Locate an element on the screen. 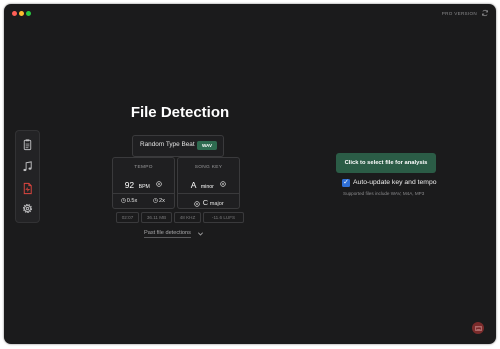 The width and height of the screenshot is (500, 349). tempo-unit: BPM is located at coordinates (144, 187).